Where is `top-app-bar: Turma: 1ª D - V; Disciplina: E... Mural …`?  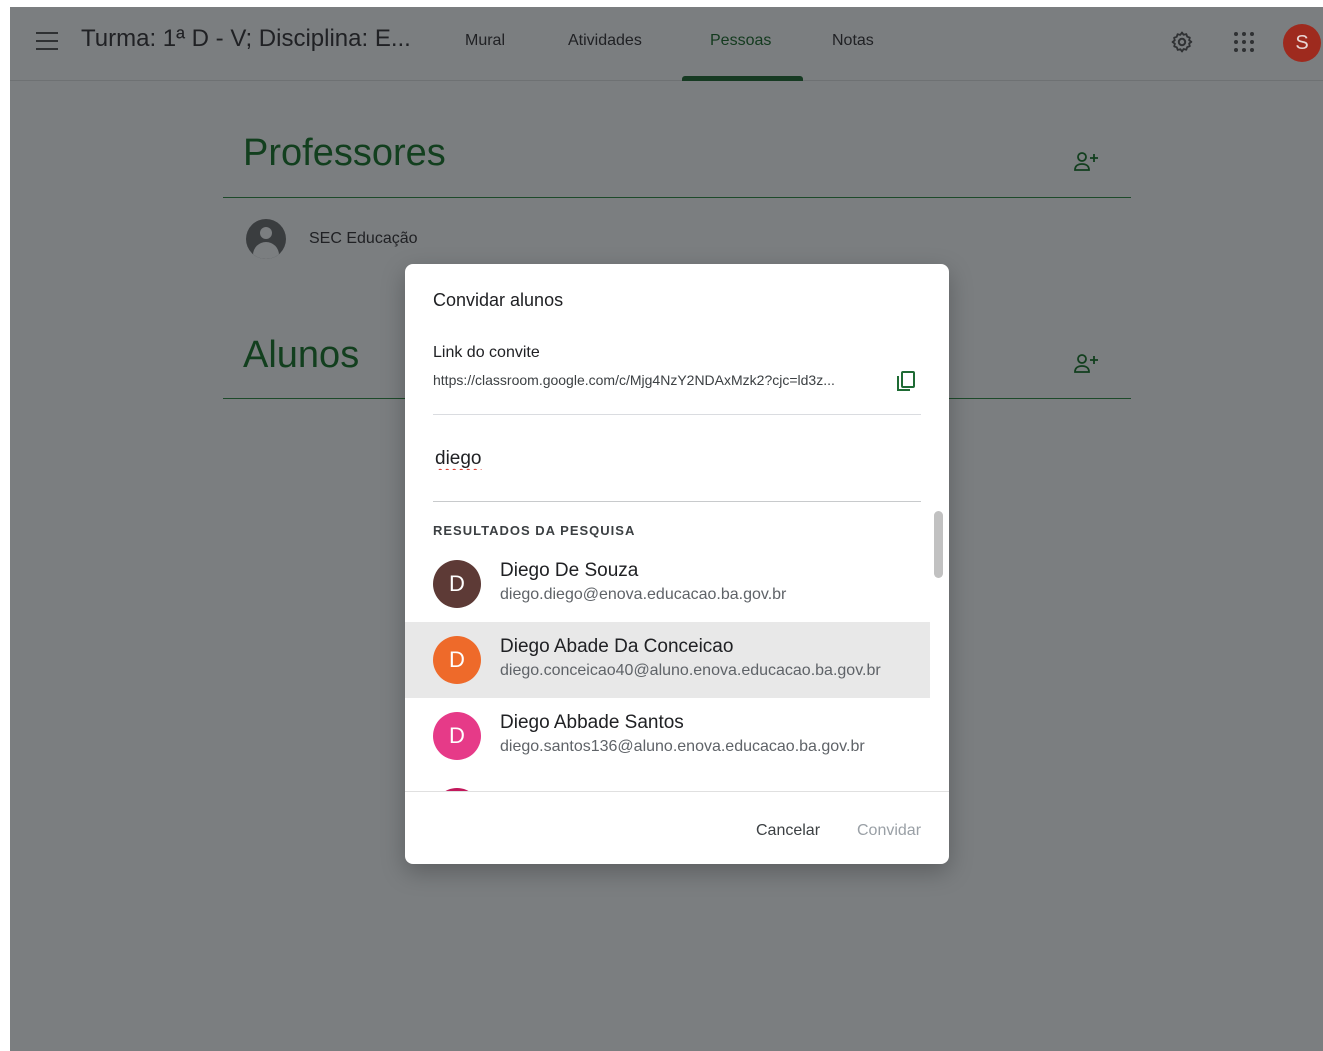 top-app-bar: Turma: 1ª D - V; Disciplina: E... Mural … is located at coordinates (666, 44).